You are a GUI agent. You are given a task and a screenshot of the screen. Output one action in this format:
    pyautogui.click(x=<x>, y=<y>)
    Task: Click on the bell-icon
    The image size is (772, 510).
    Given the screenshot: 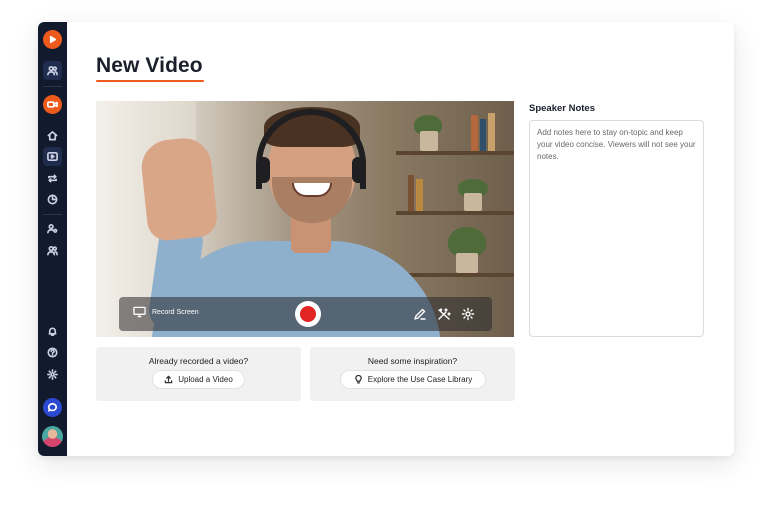 What is the action you would take?
    pyautogui.click(x=52, y=331)
    